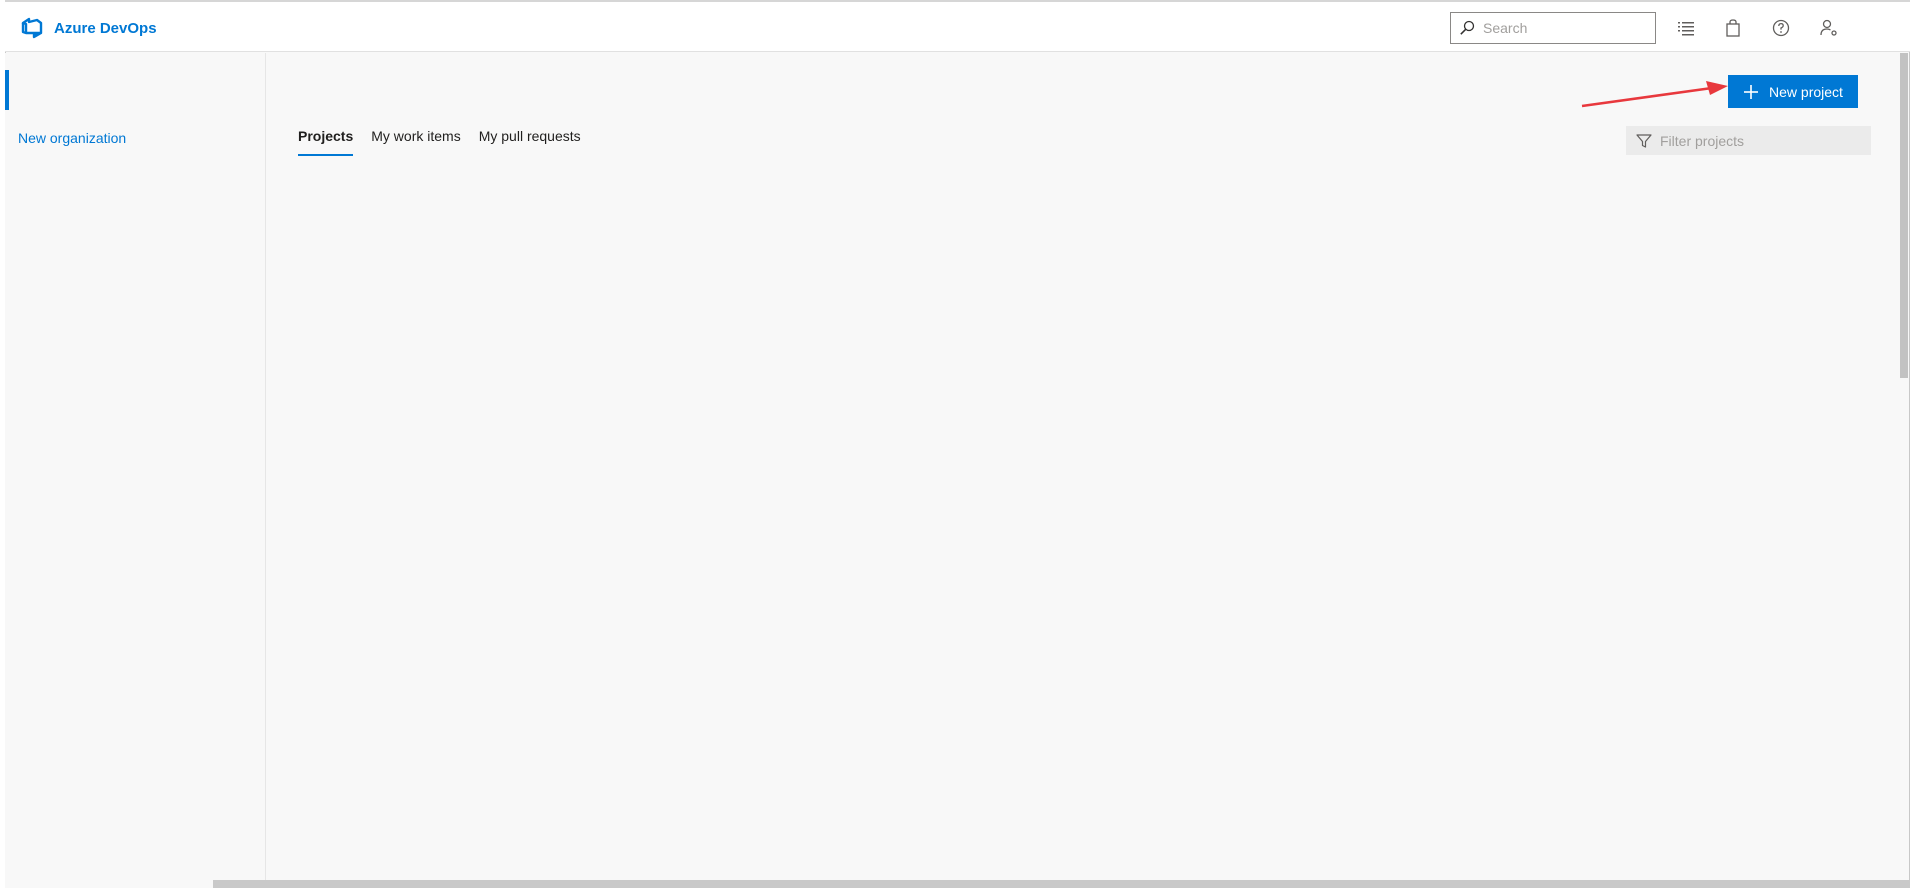  I want to click on new-project-button: New project, so click(1793, 91).